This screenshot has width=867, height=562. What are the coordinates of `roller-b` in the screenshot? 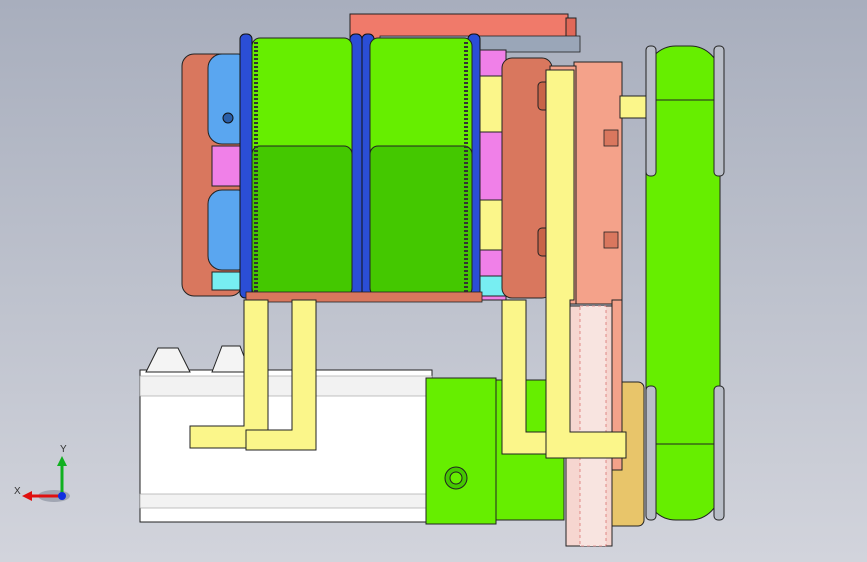 It's located at (421, 167).